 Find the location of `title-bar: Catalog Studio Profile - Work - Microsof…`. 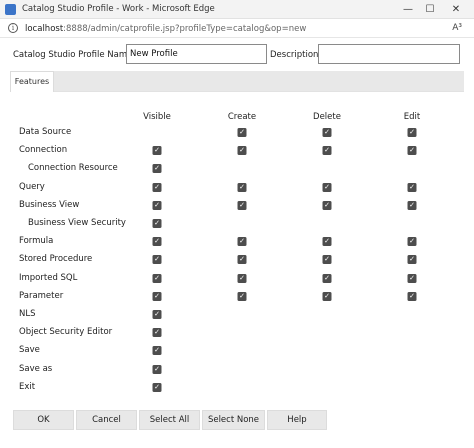

title-bar: Catalog Studio Profile - Work - Microsof… is located at coordinates (237, 9).